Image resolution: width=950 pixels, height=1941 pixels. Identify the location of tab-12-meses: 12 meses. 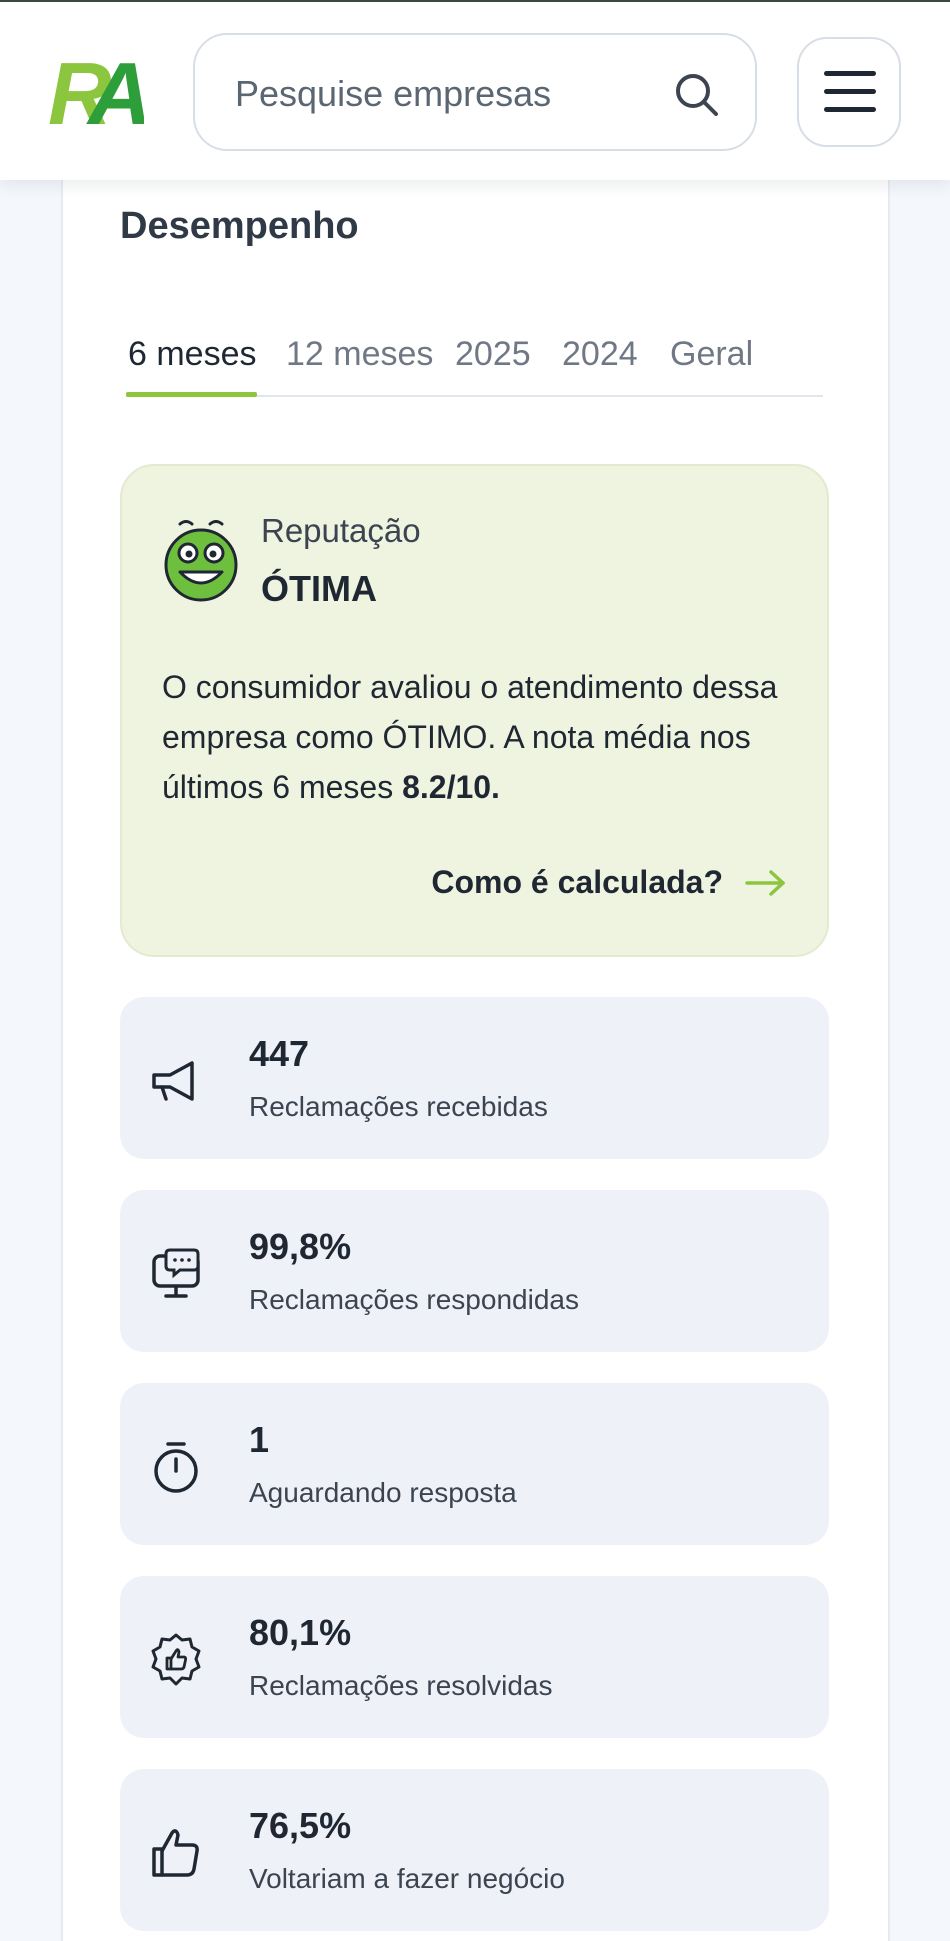
(359, 354).